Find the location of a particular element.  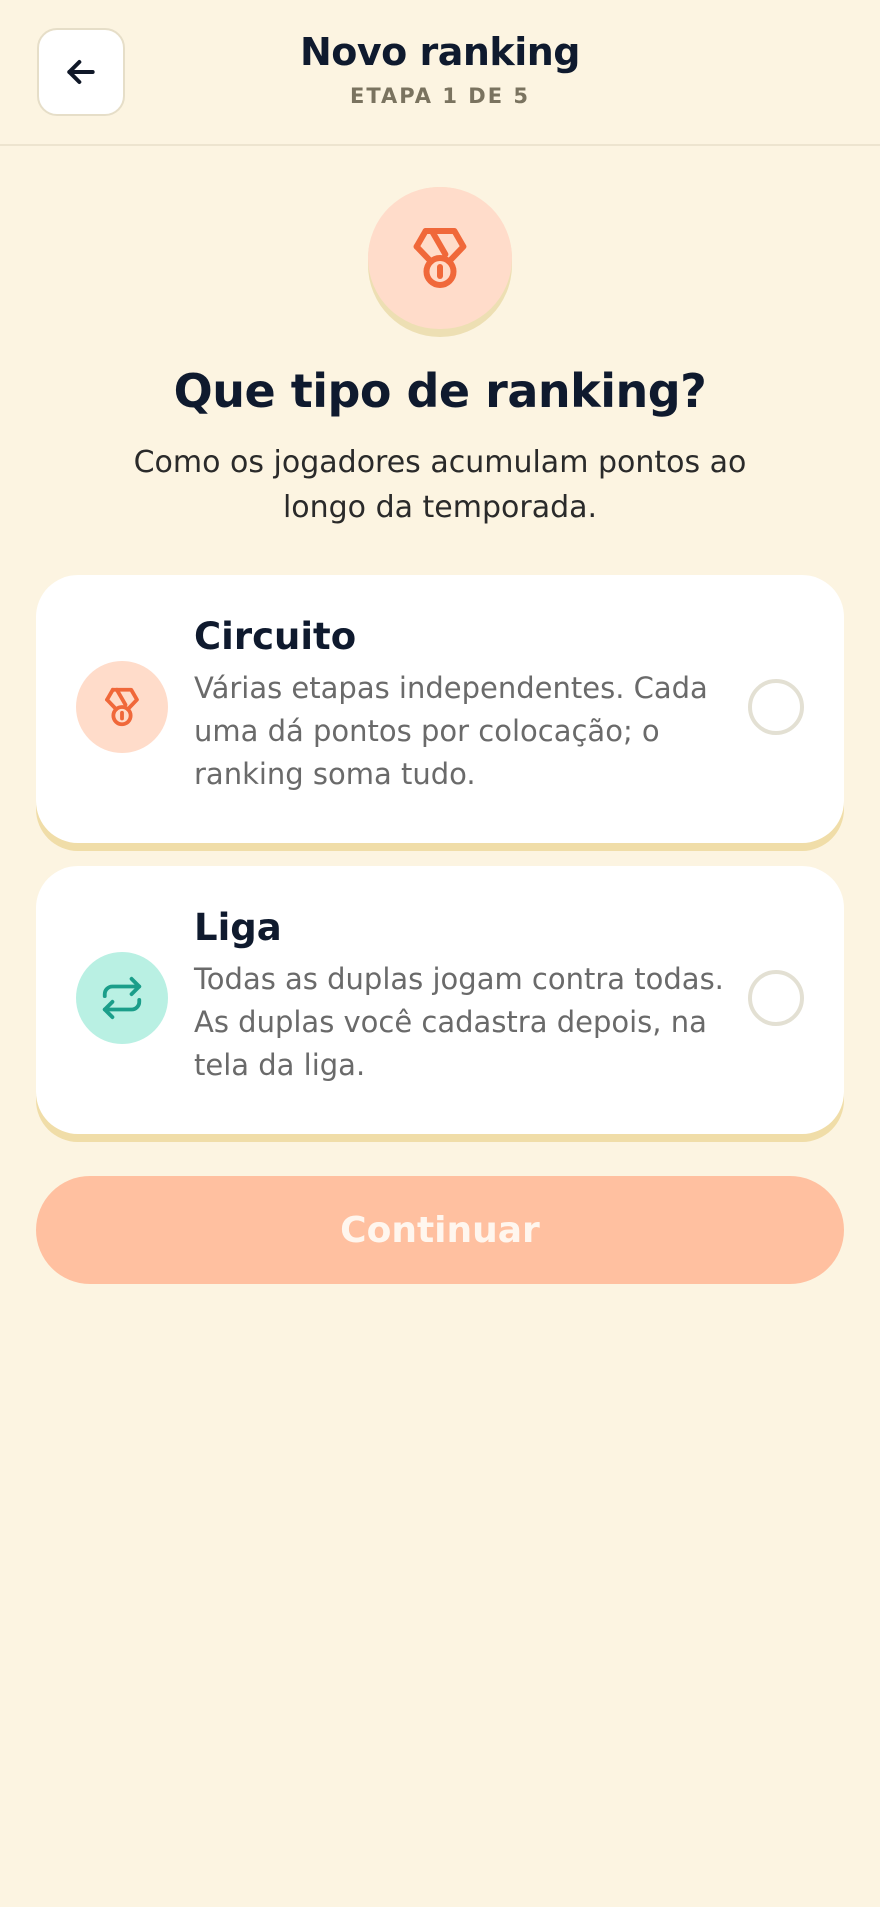

header: Novo ranking ETAPA 1 DE 5 is located at coordinates (440, 73).